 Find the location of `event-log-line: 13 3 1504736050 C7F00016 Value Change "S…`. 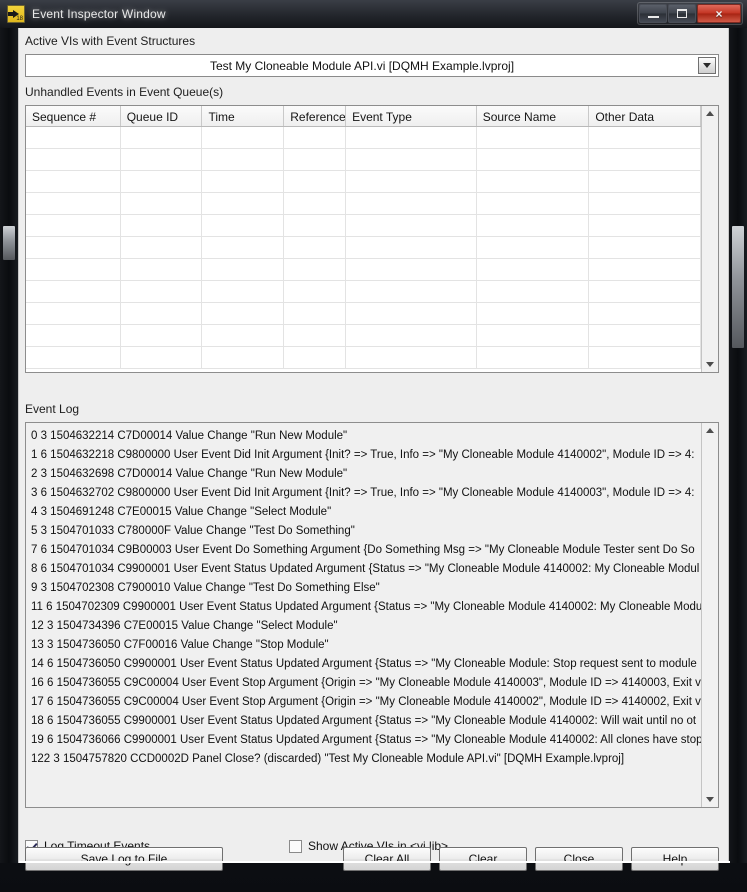

event-log-line: 13 3 1504736050 C7F00016 Value Change "S… is located at coordinates (366, 645).